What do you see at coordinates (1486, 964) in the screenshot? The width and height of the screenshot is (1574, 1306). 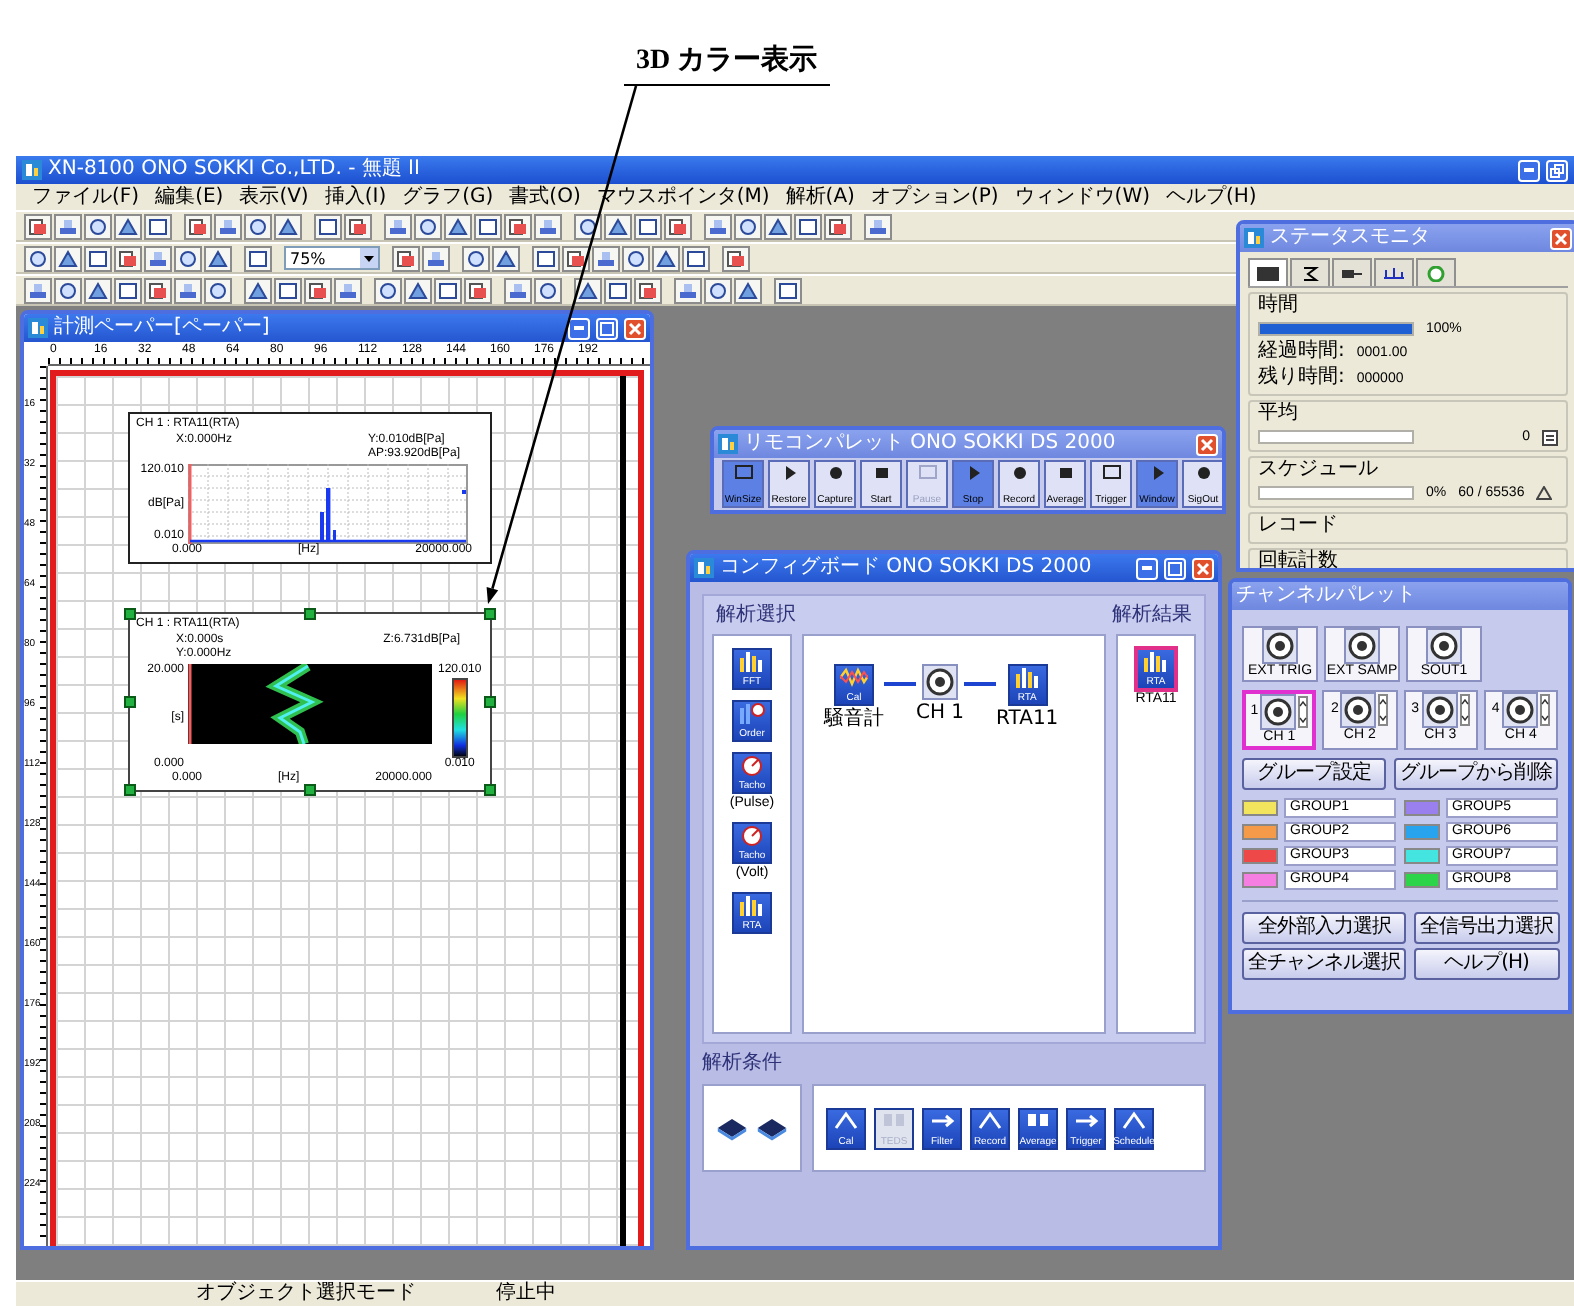 I see `palette-button: ヘルプ(H)` at bounding box center [1486, 964].